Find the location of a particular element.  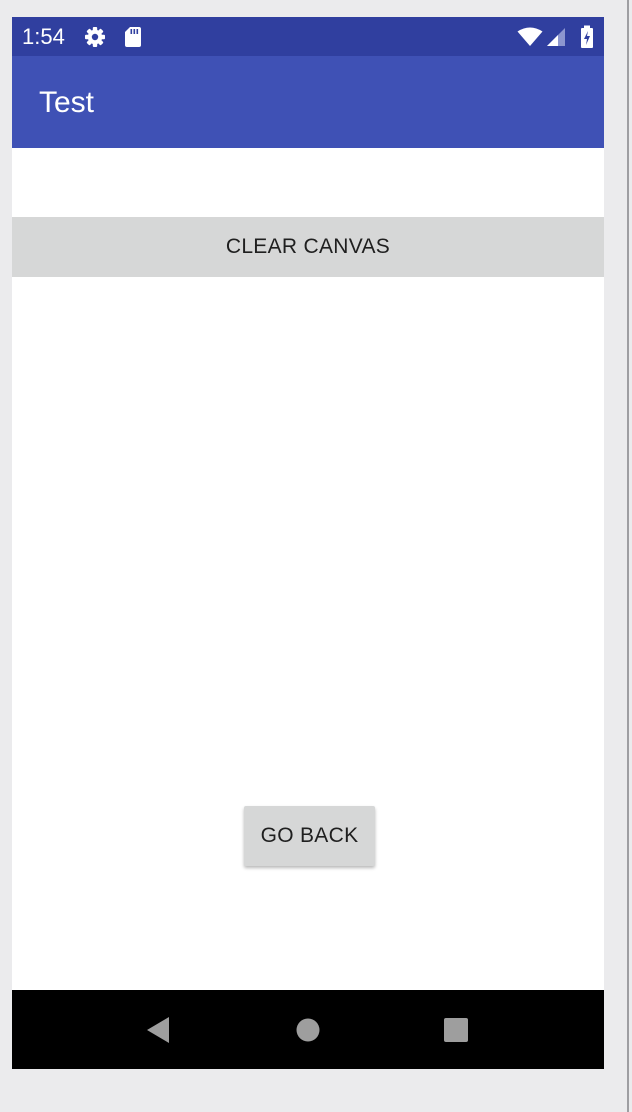

app-title: Test is located at coordinates (67, 102).